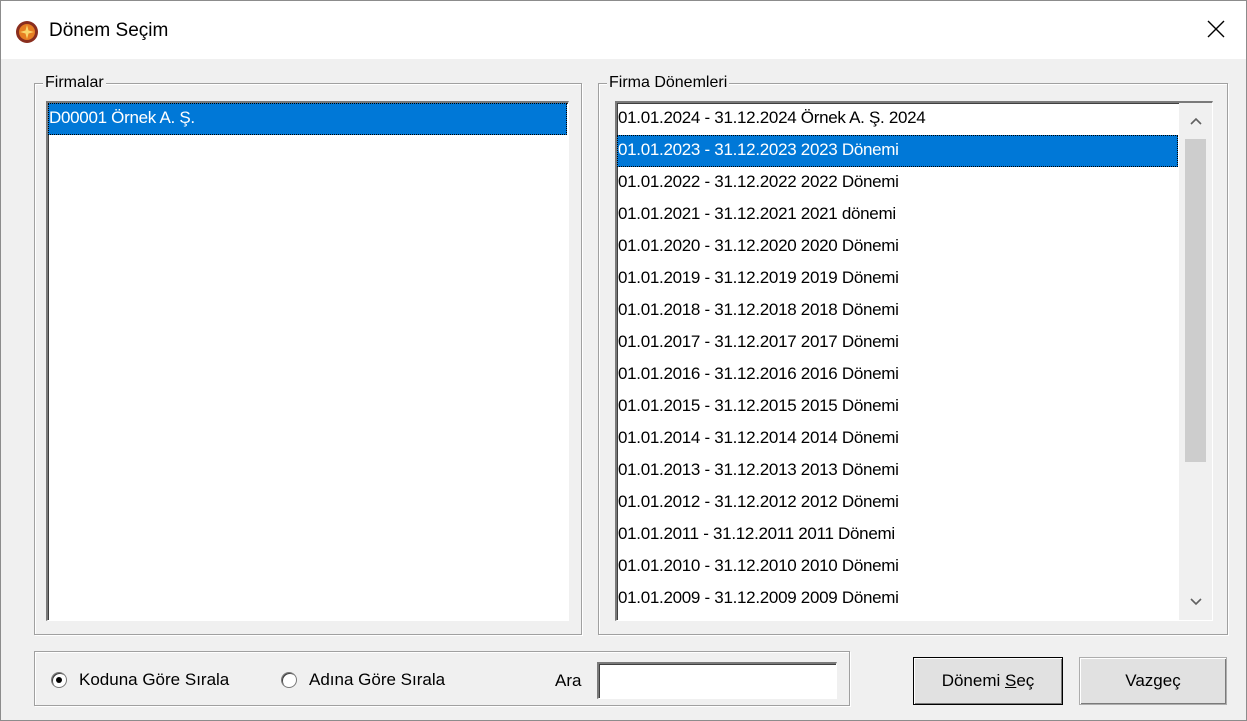 The width and height of the screenshot is (1247, 721). I want to click on select-period-button: Dönemi Seç, so click(988, 681).